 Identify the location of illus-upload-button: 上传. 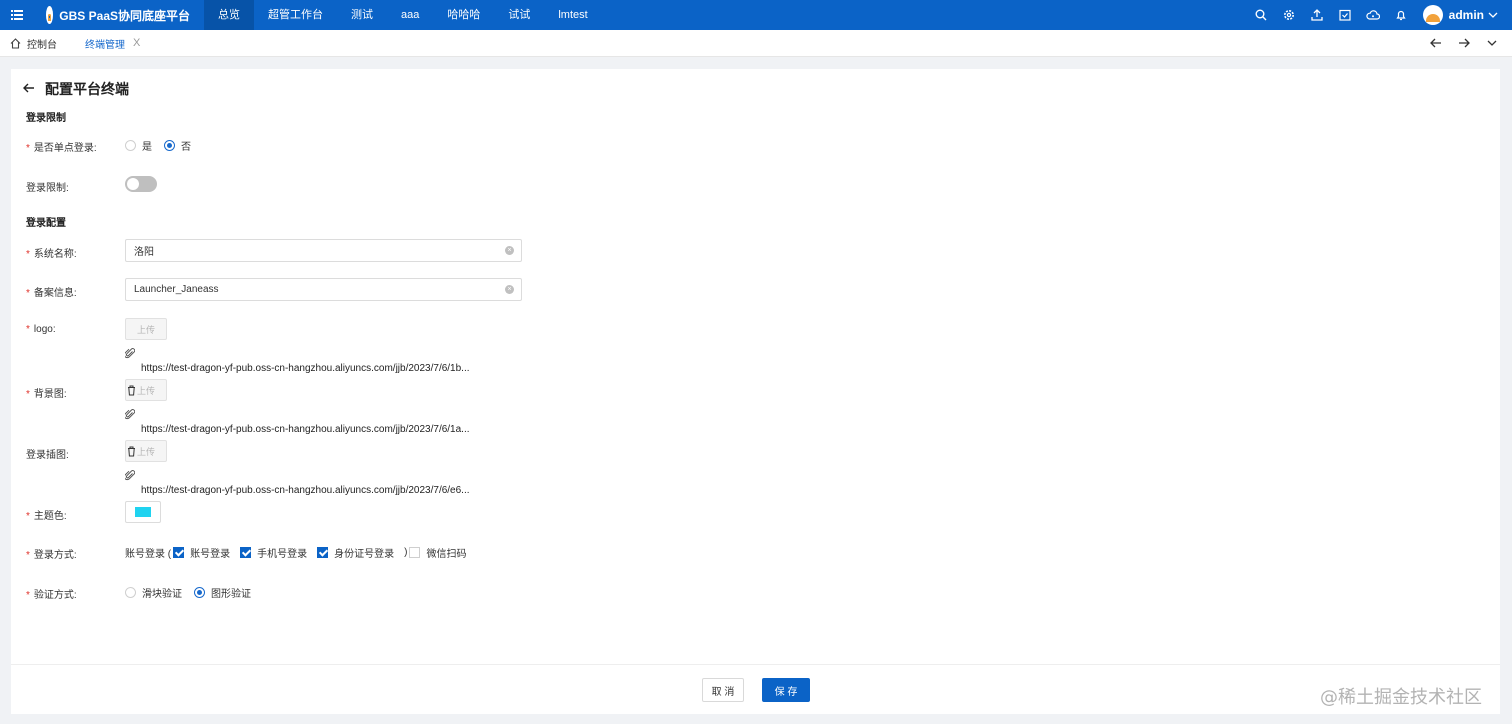
(146, 451).